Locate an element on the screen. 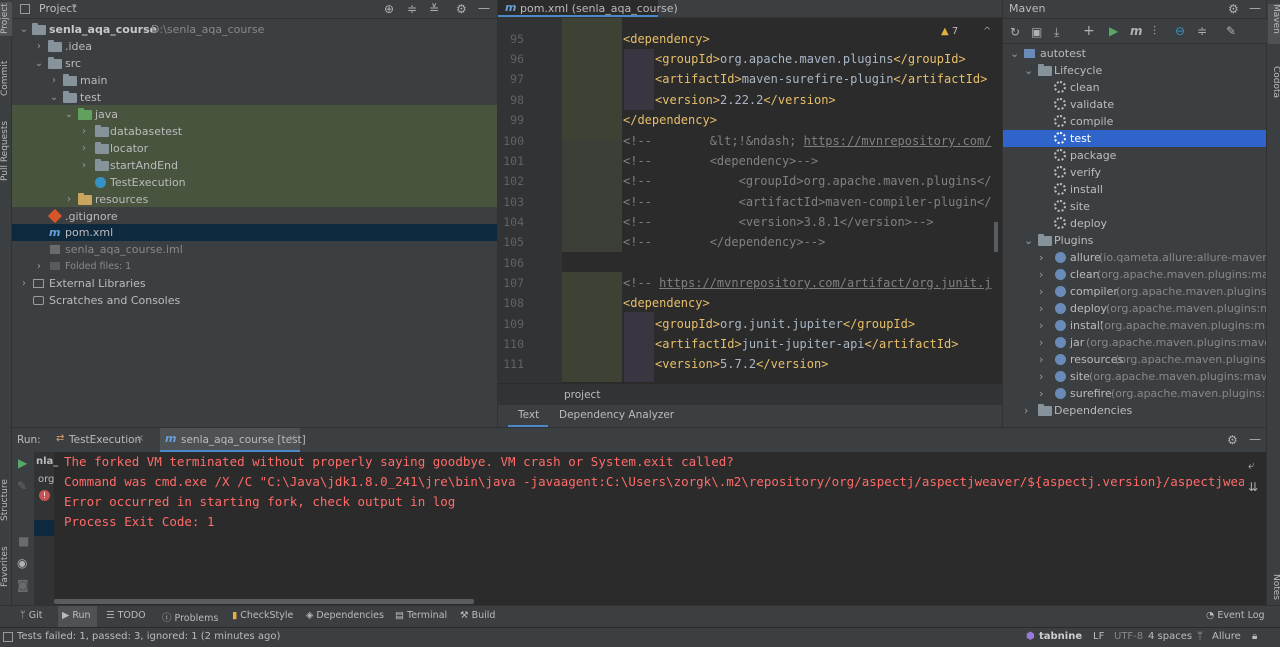 The height and width of the screenshot is (647, 1280). tool-run: ▶ Run is located at coordinates (77, 617).